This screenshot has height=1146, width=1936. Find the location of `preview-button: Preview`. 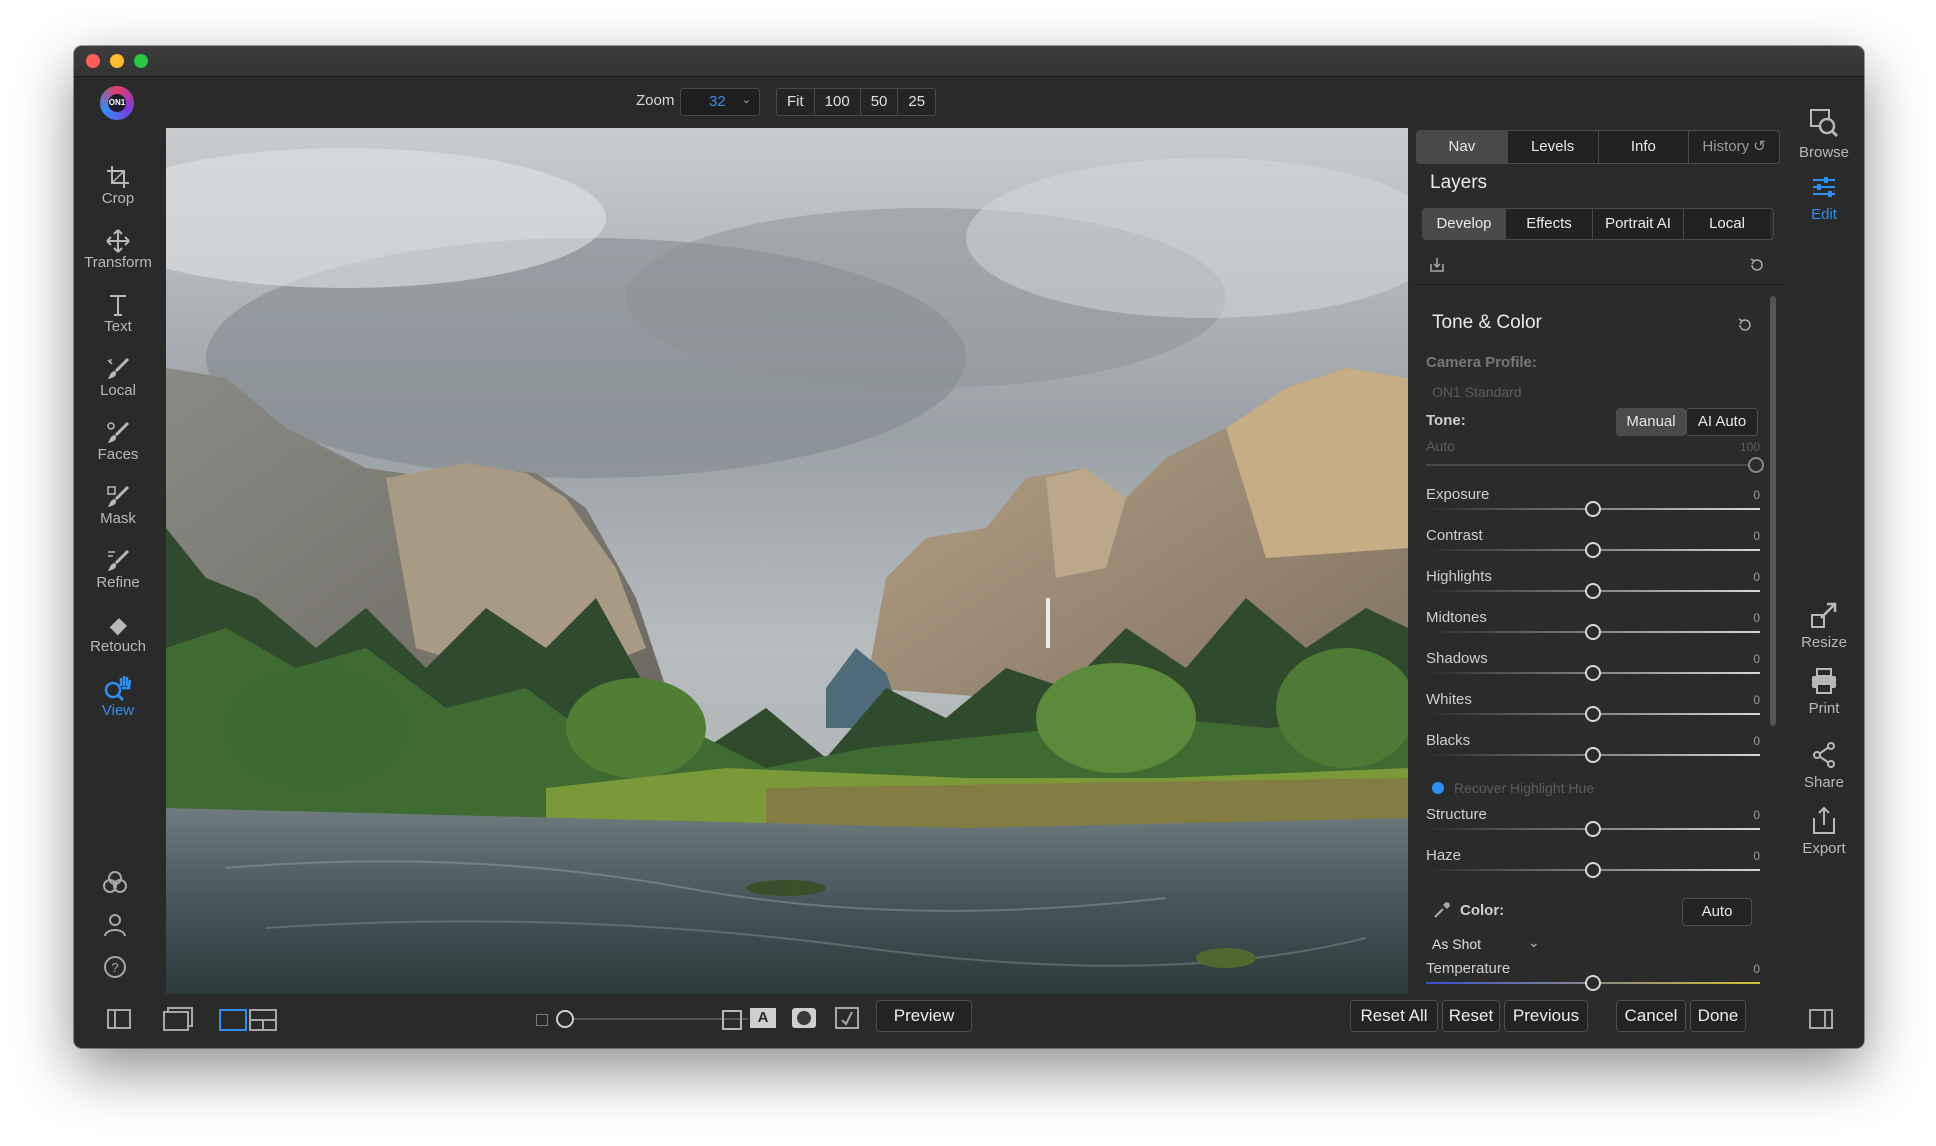

preview-button: Preview is located at coordinates (924, 1016).